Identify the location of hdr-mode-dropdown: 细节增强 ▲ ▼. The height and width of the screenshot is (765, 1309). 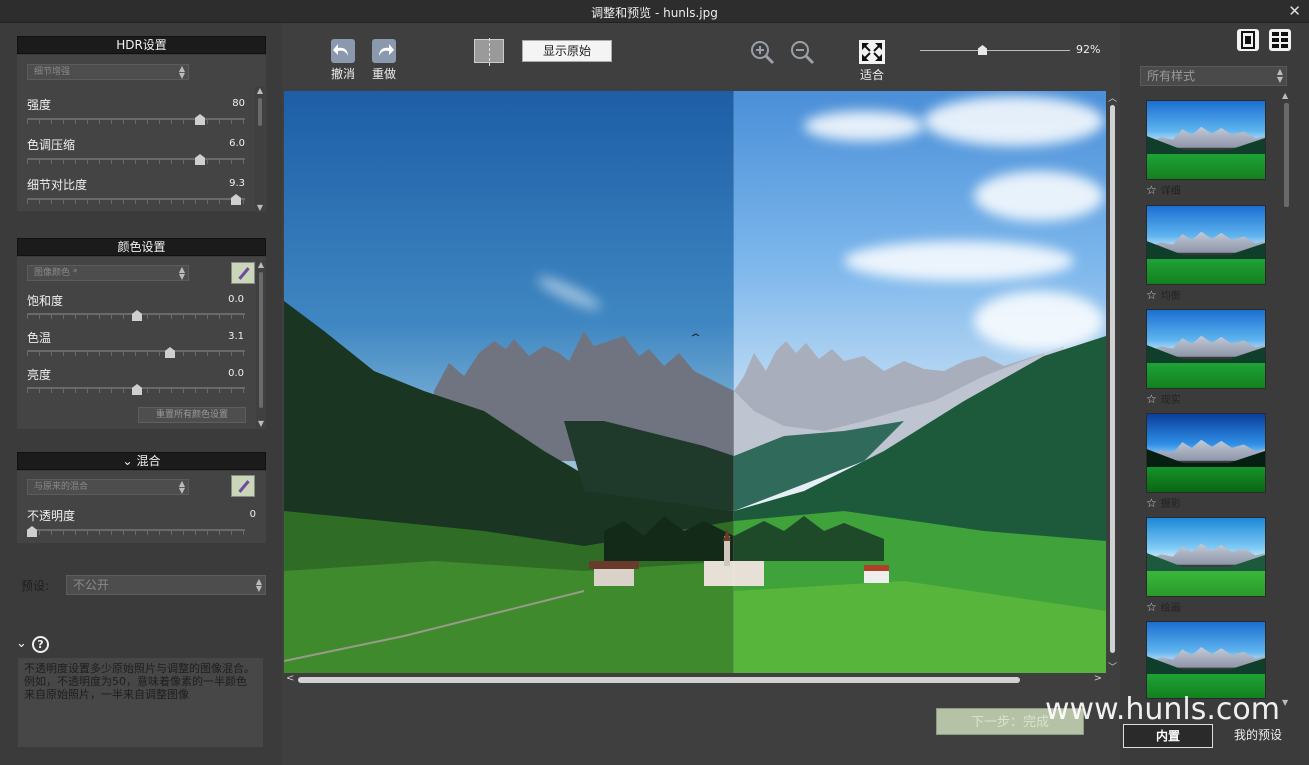
(108, 72).